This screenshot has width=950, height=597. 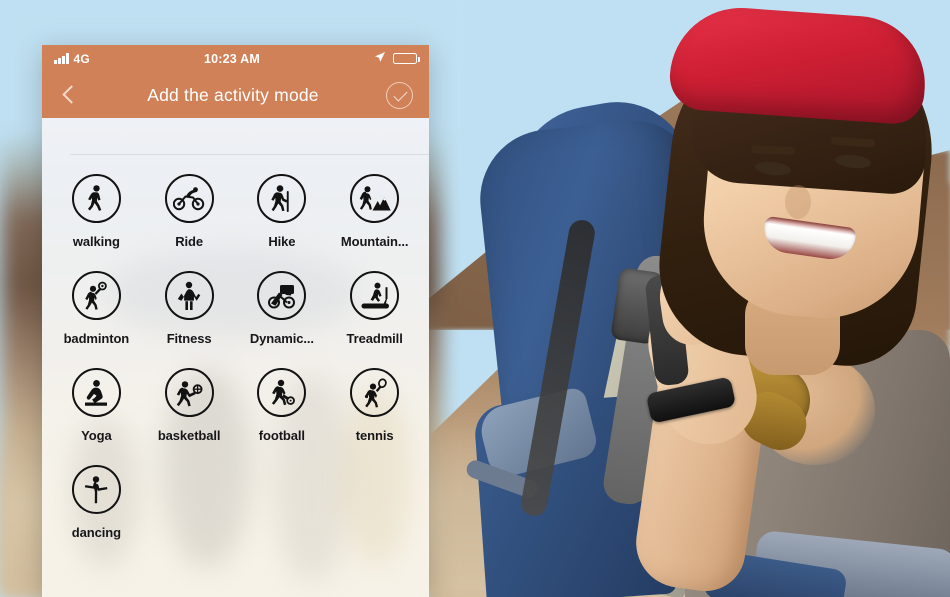 What do you see at coordinates (374, 338) in the screenshot?
I see `activity-label: Treadmill` at bounding box center [374, 338].